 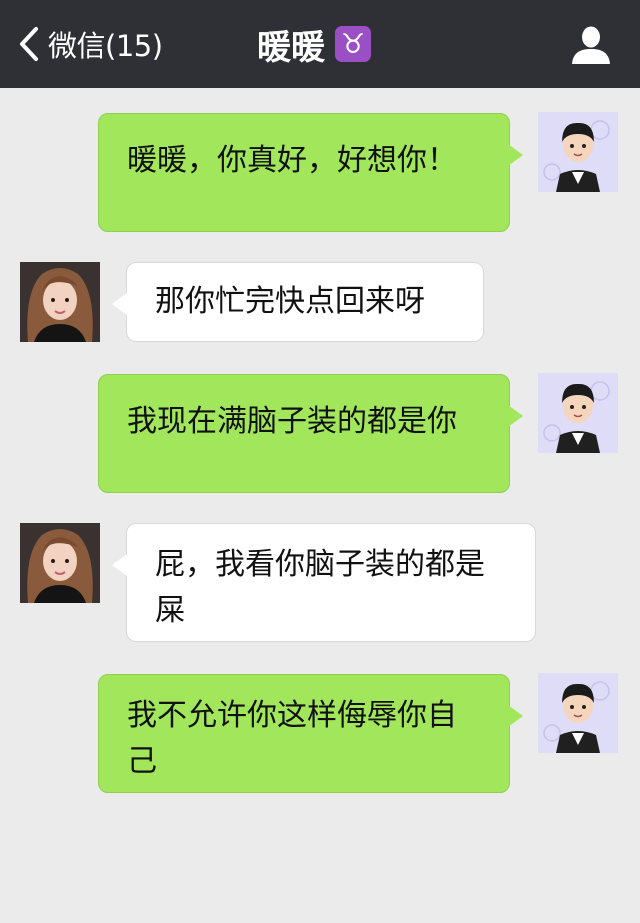 I want to click on chat-title: 暖暖 ♉, so click(x=320, y=45).